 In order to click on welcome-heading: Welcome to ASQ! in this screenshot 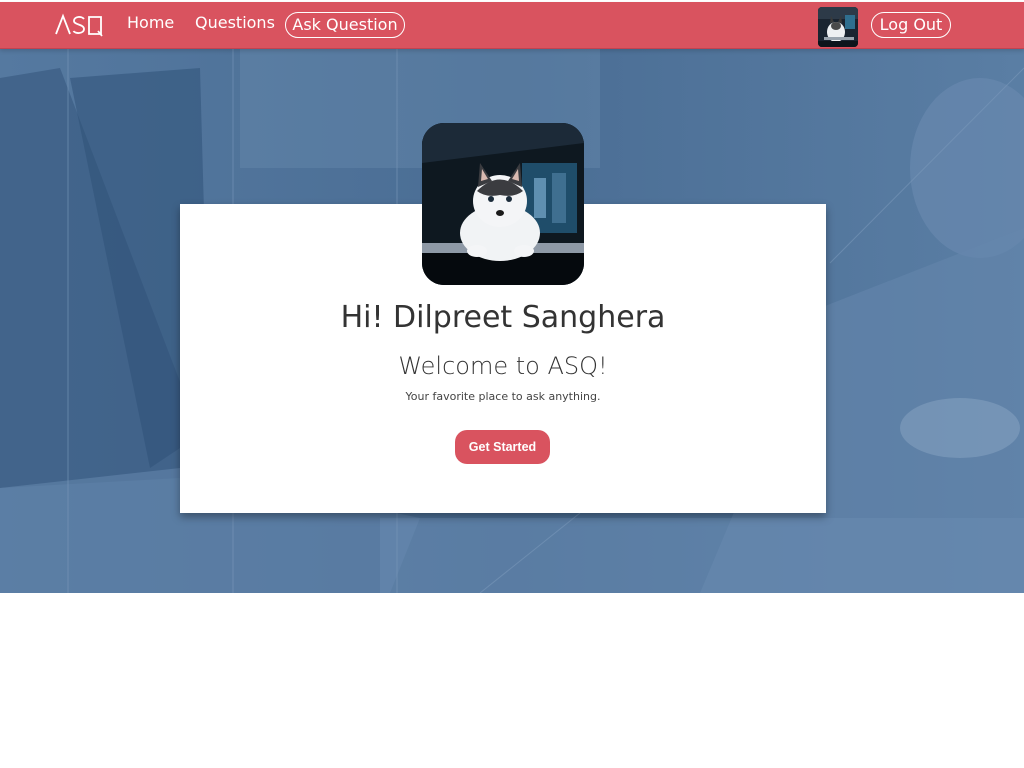, I will do `click(503, 366)`.